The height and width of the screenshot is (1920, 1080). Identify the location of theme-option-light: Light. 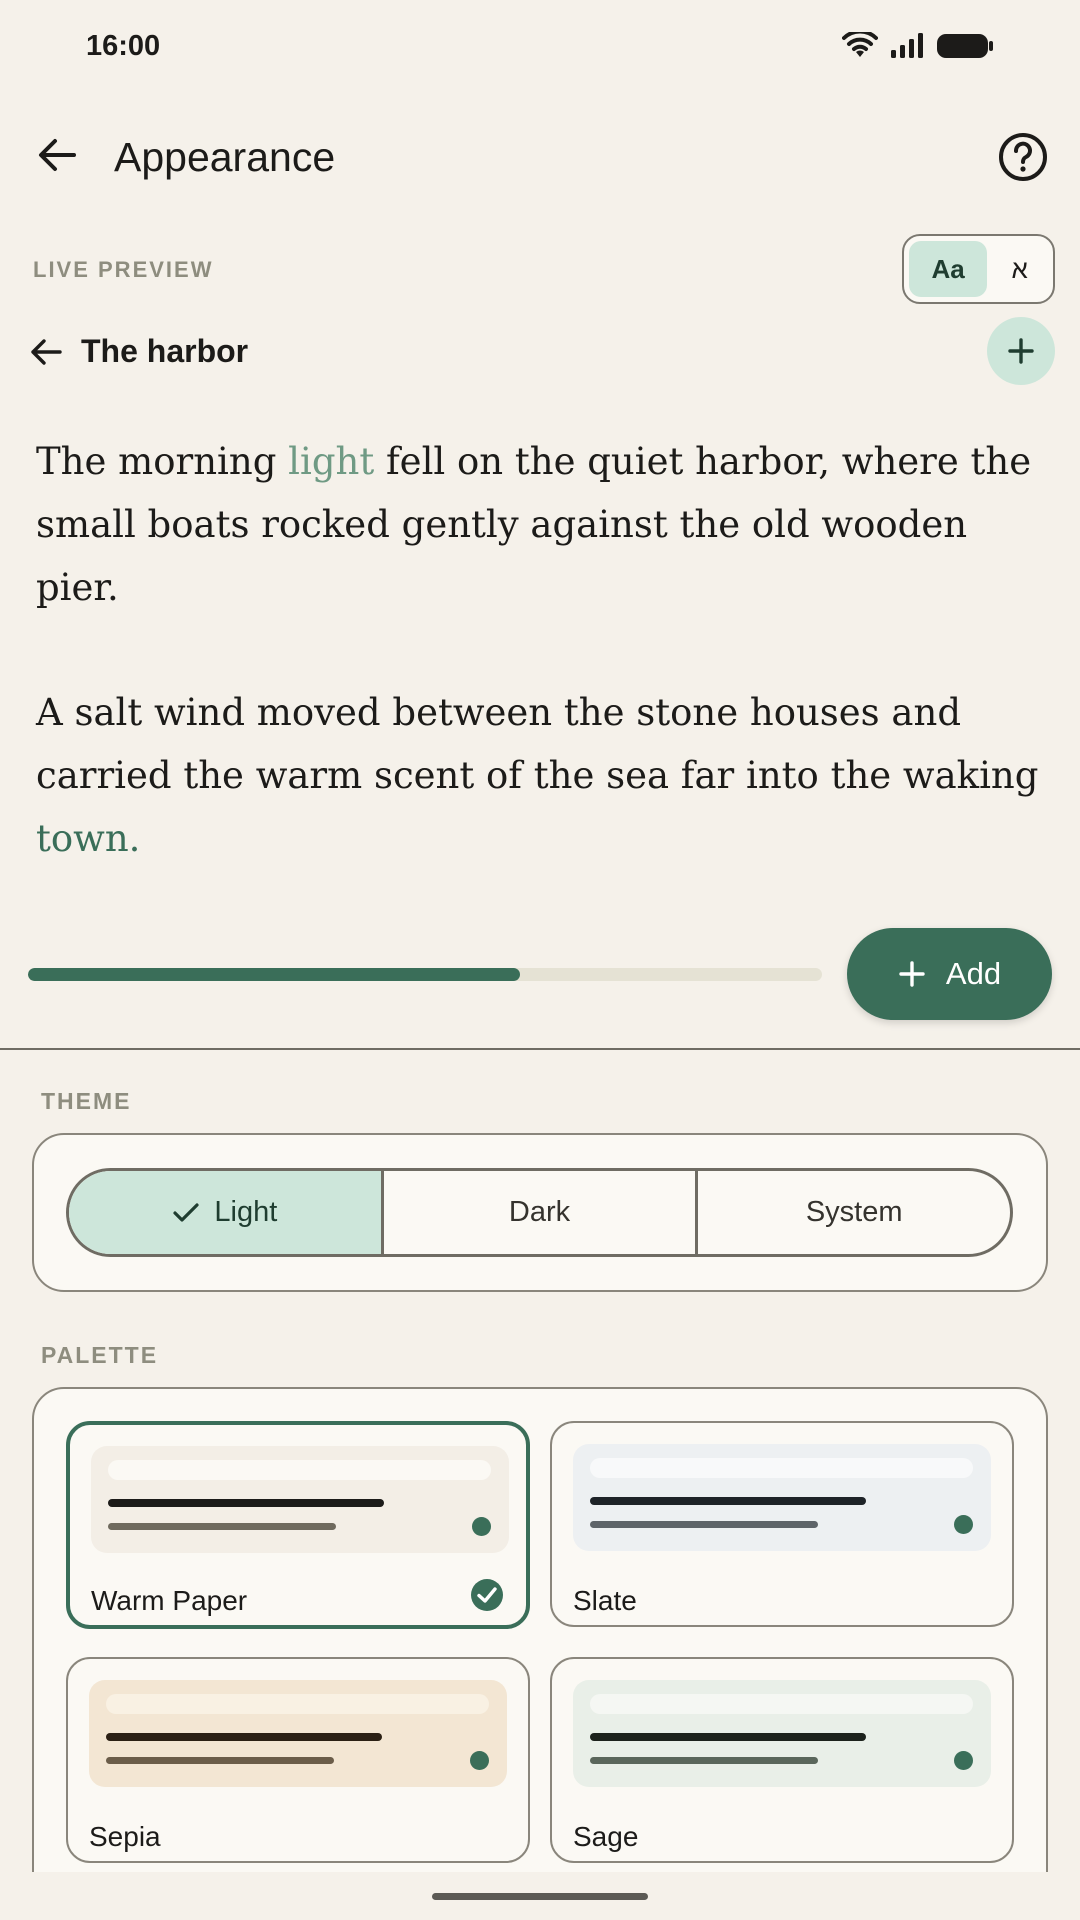
(226, 1212).